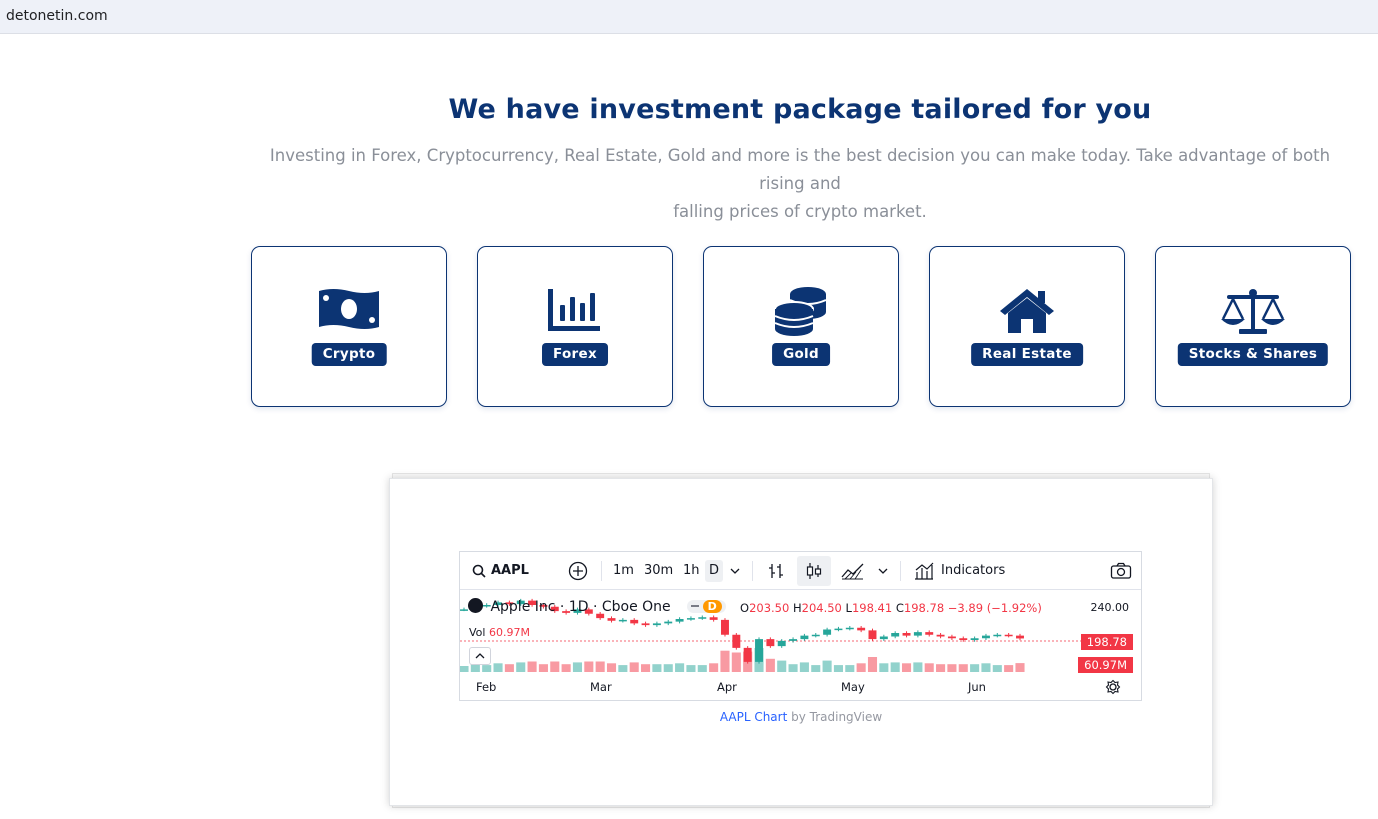 The width and height of the screenshot is (1378, 819). I want to click on money-bill-icon, so click(349, 312).